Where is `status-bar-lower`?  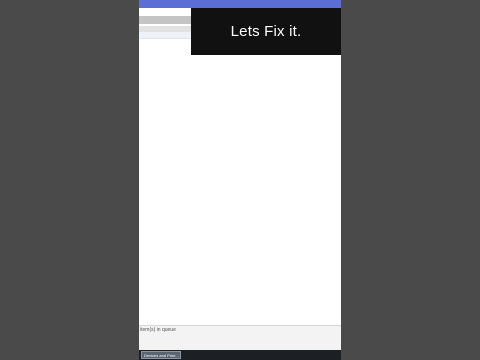 status-bar-lower is located at coordinates (240, 344).